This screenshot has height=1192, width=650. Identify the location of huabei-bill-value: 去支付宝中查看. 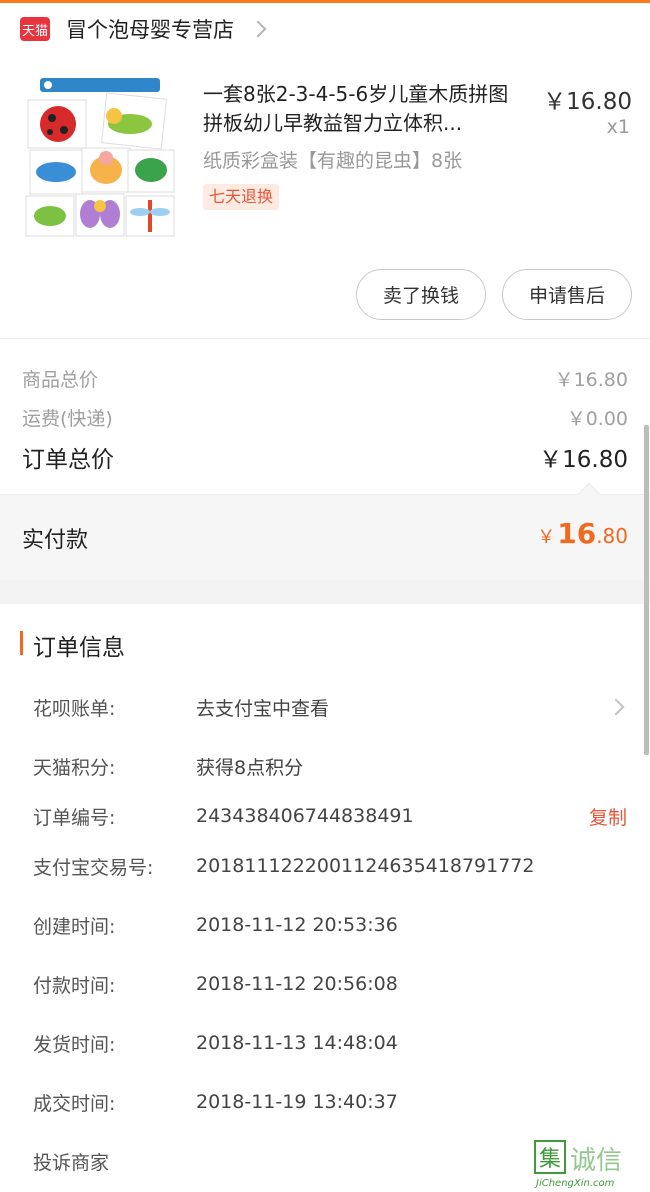
(262, 707).